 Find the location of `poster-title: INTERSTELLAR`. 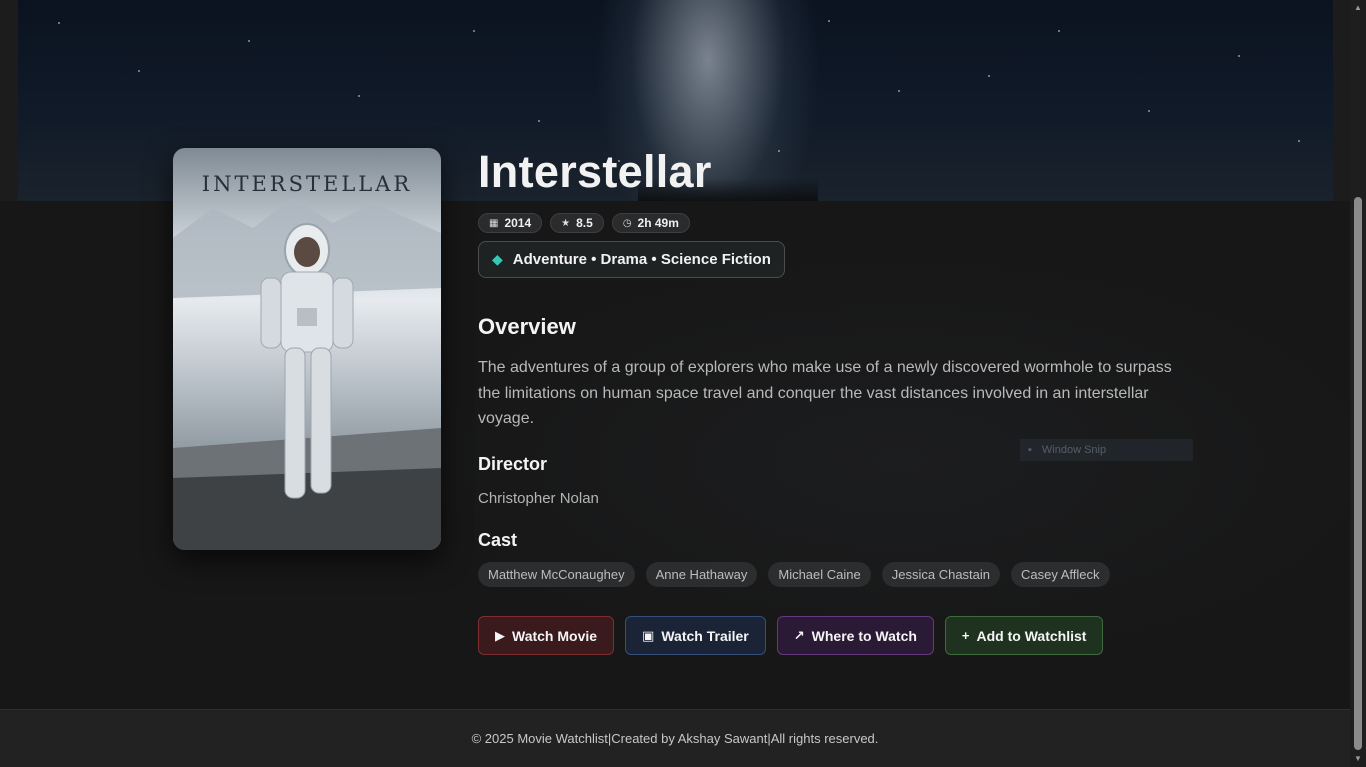

poster-title: INTERSTELLAR is located at coordinates (307, 184).